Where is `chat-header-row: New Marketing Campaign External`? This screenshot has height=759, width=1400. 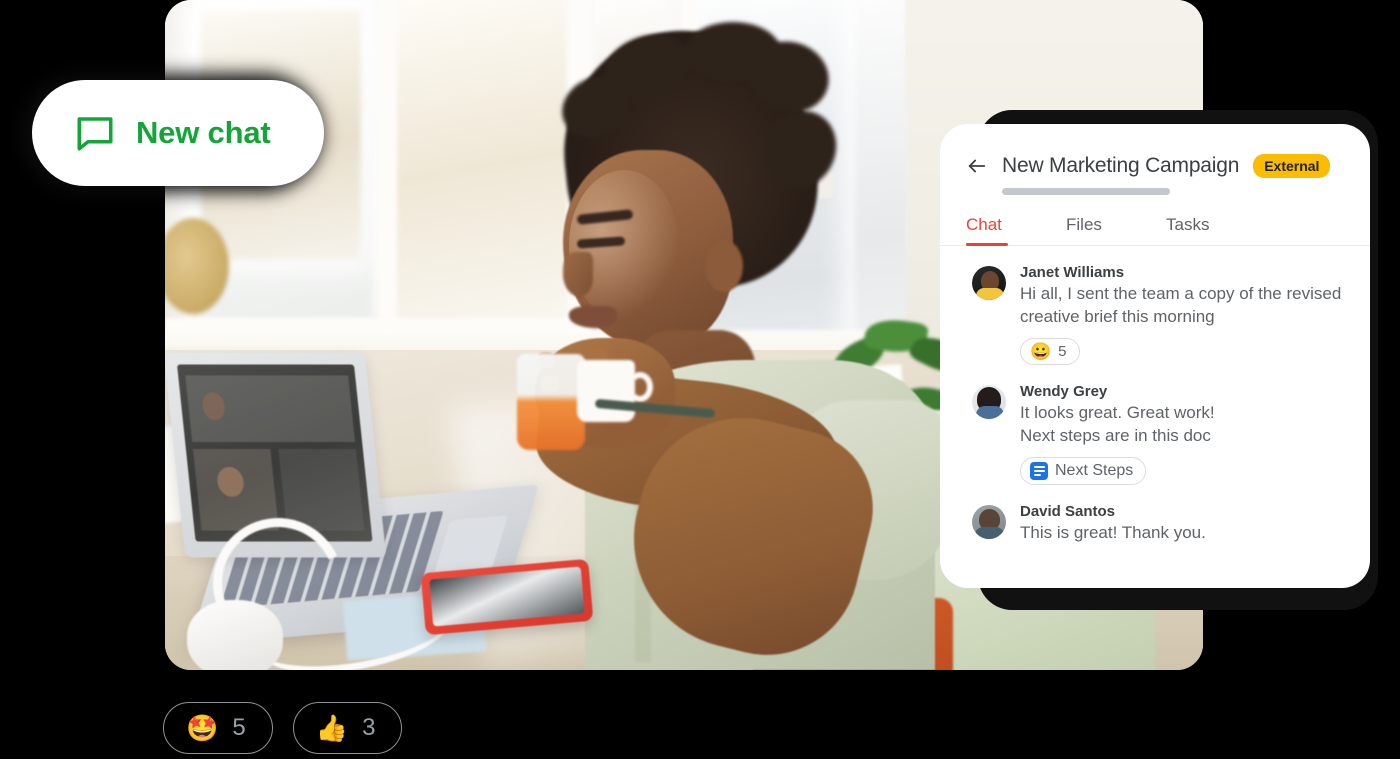 chat-header-row: New Marketing Campaign External is located at coordinates (1156, 166).